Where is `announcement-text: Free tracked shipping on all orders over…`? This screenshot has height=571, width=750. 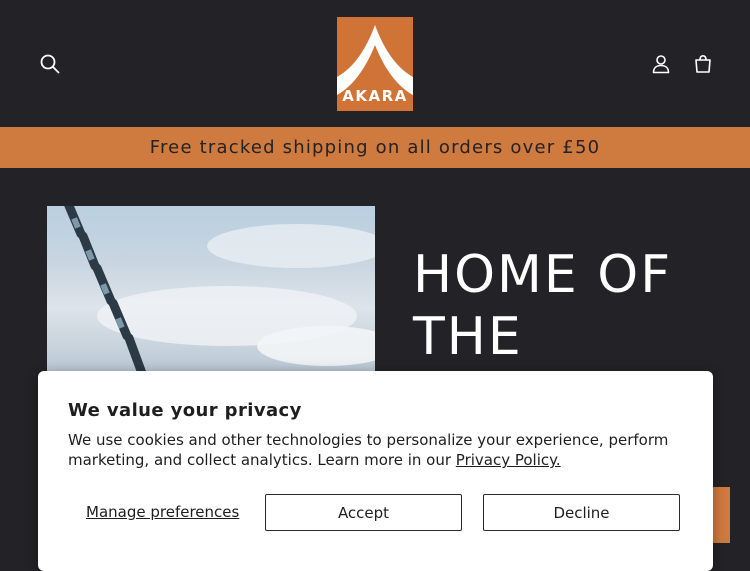 announcement-text: Free tracked shipping on all orders over… is located at coordinates (375, 147).